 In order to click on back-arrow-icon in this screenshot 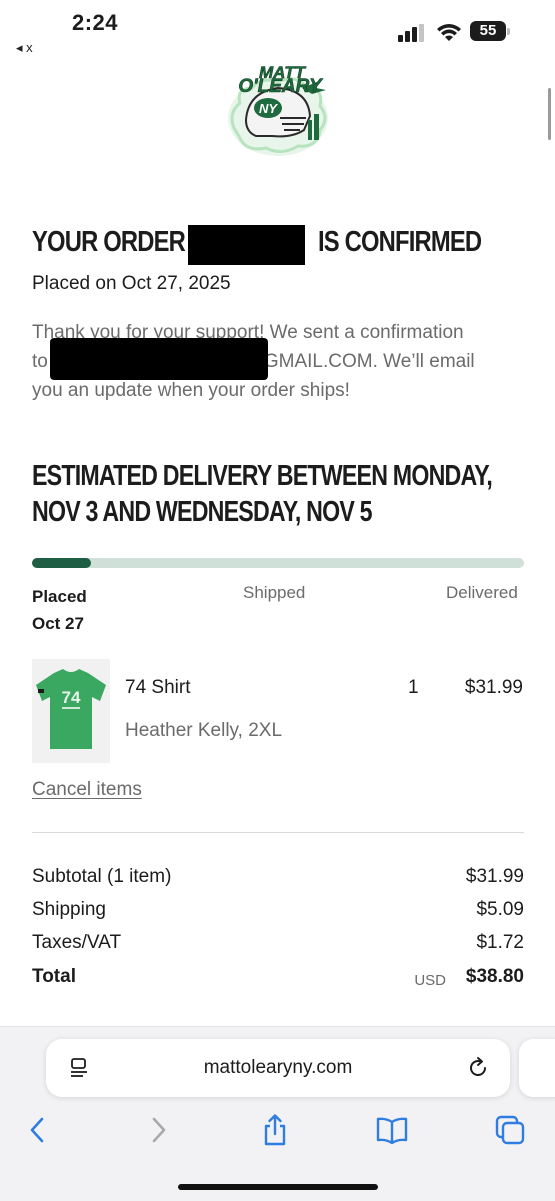, I will do `click(38, 1130)`.